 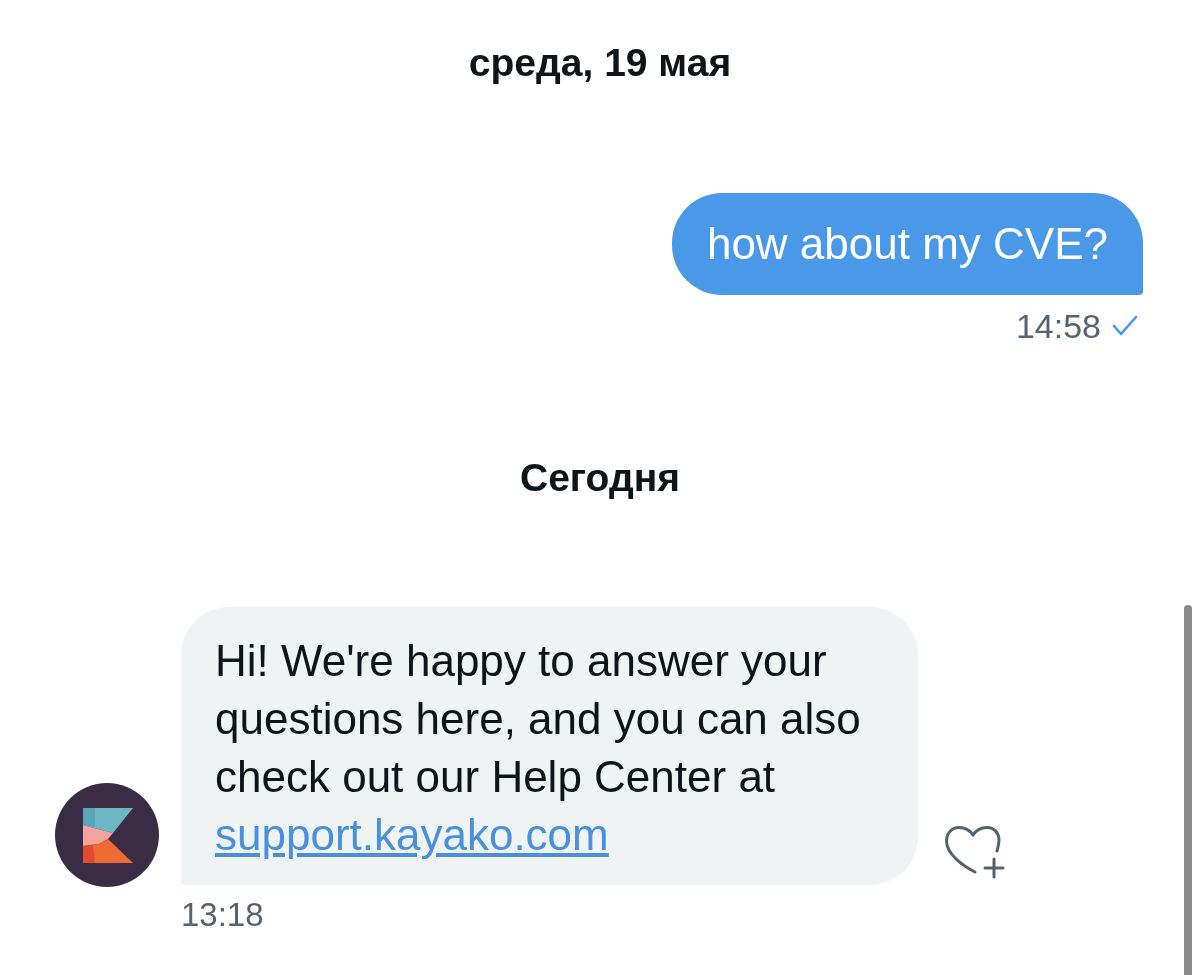 What do you see at coordinates (907, 244) in the screenshot?
I see `message-text: how about my CVE?` at bounding box center [907, 244].